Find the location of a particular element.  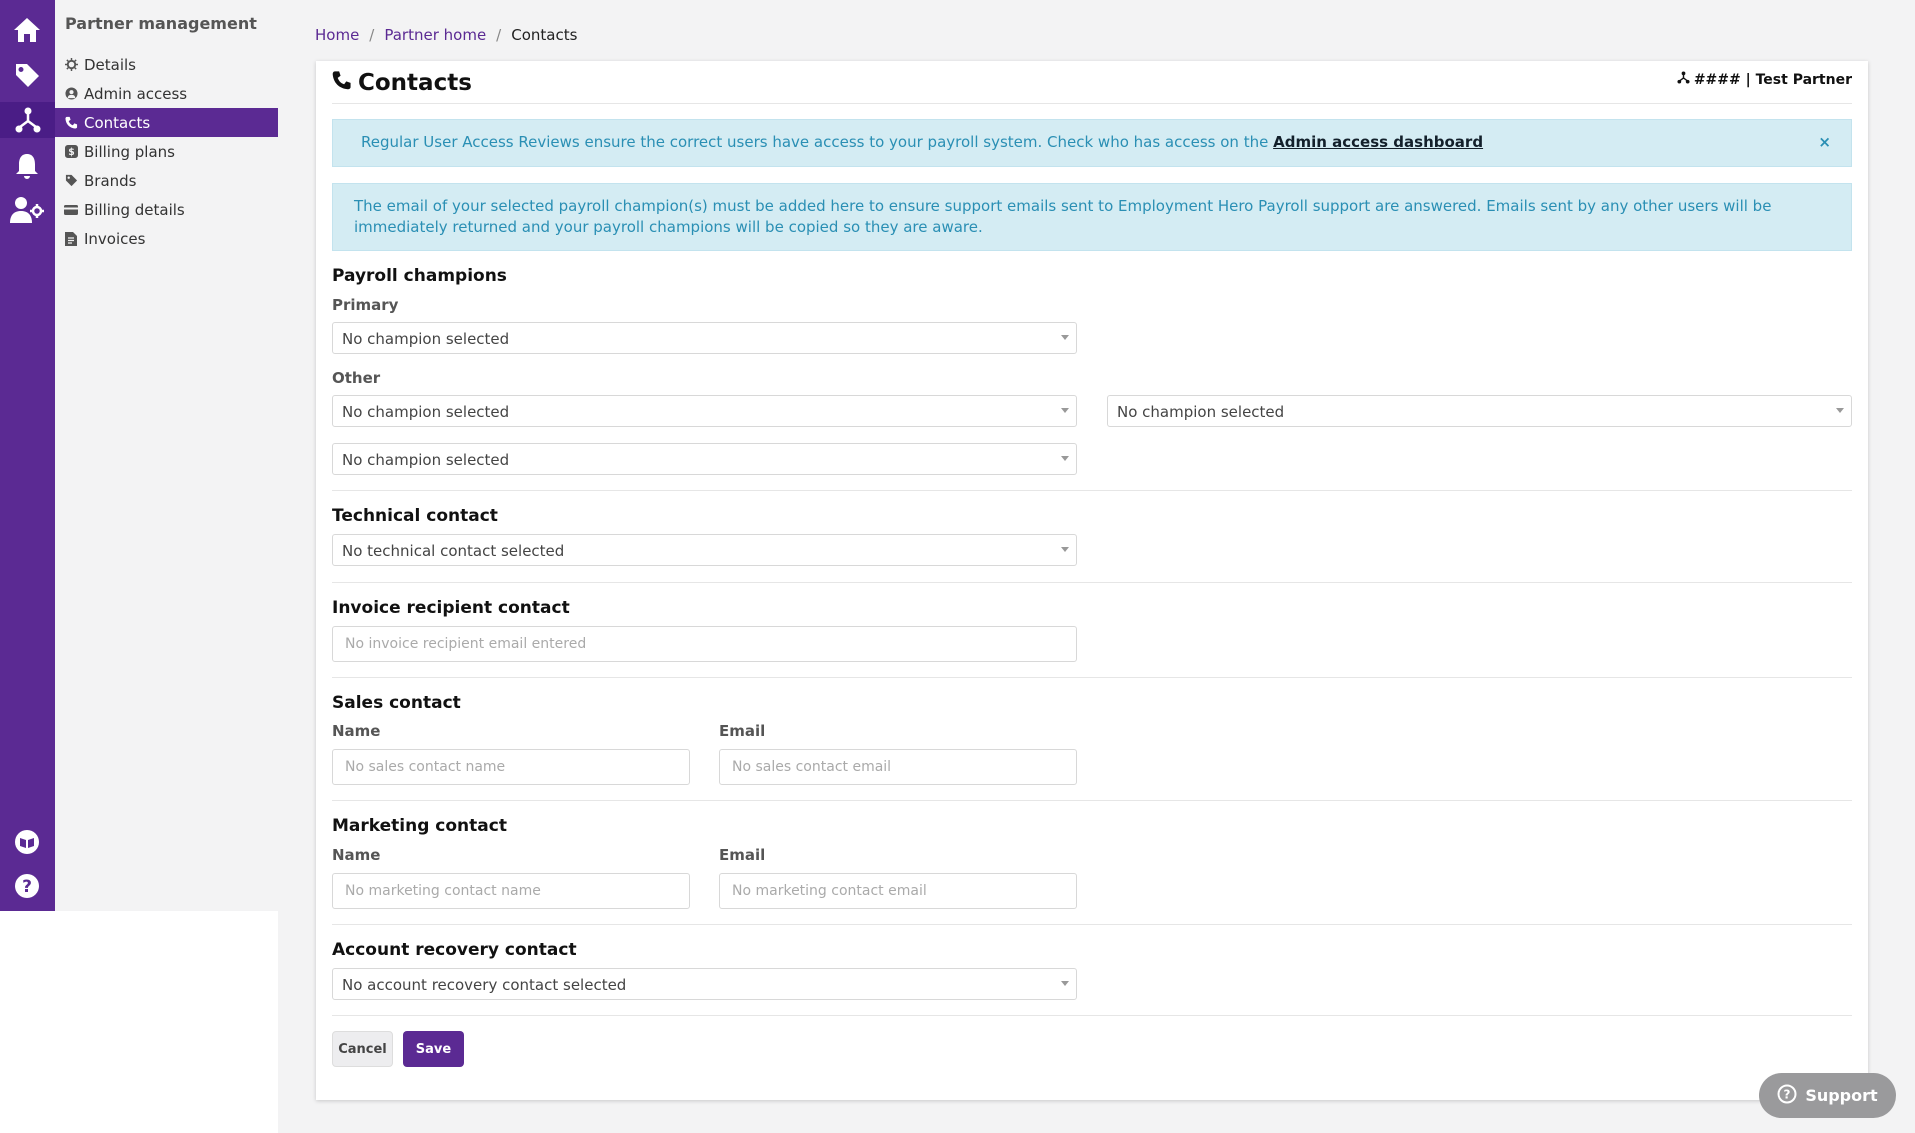

support-label: Support is located at coordinates (1841, 1095).